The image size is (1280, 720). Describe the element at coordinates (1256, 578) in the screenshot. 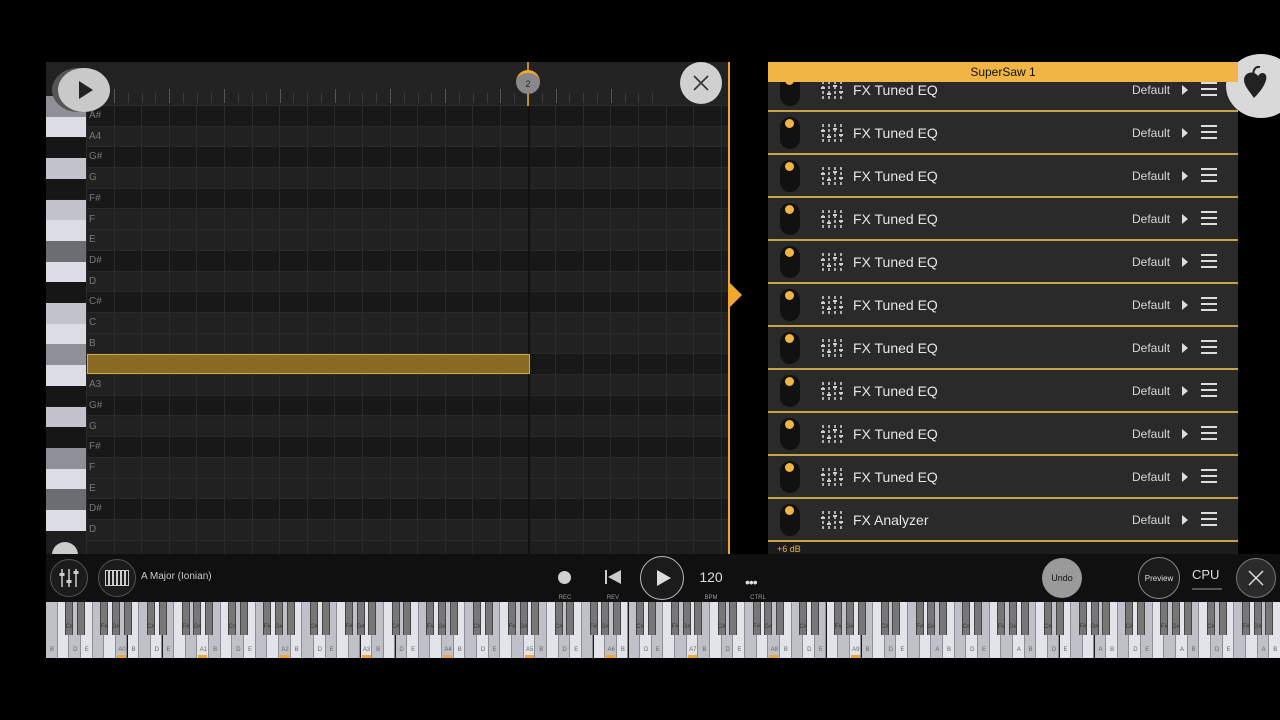

I see `close-button` at that location.